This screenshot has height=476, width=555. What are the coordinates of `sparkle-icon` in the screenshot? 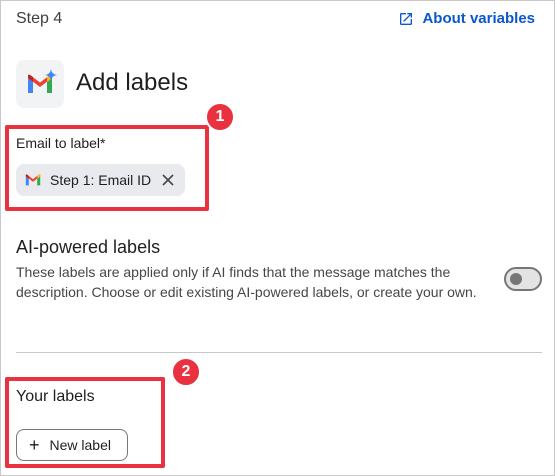 It's located at (51, 75).